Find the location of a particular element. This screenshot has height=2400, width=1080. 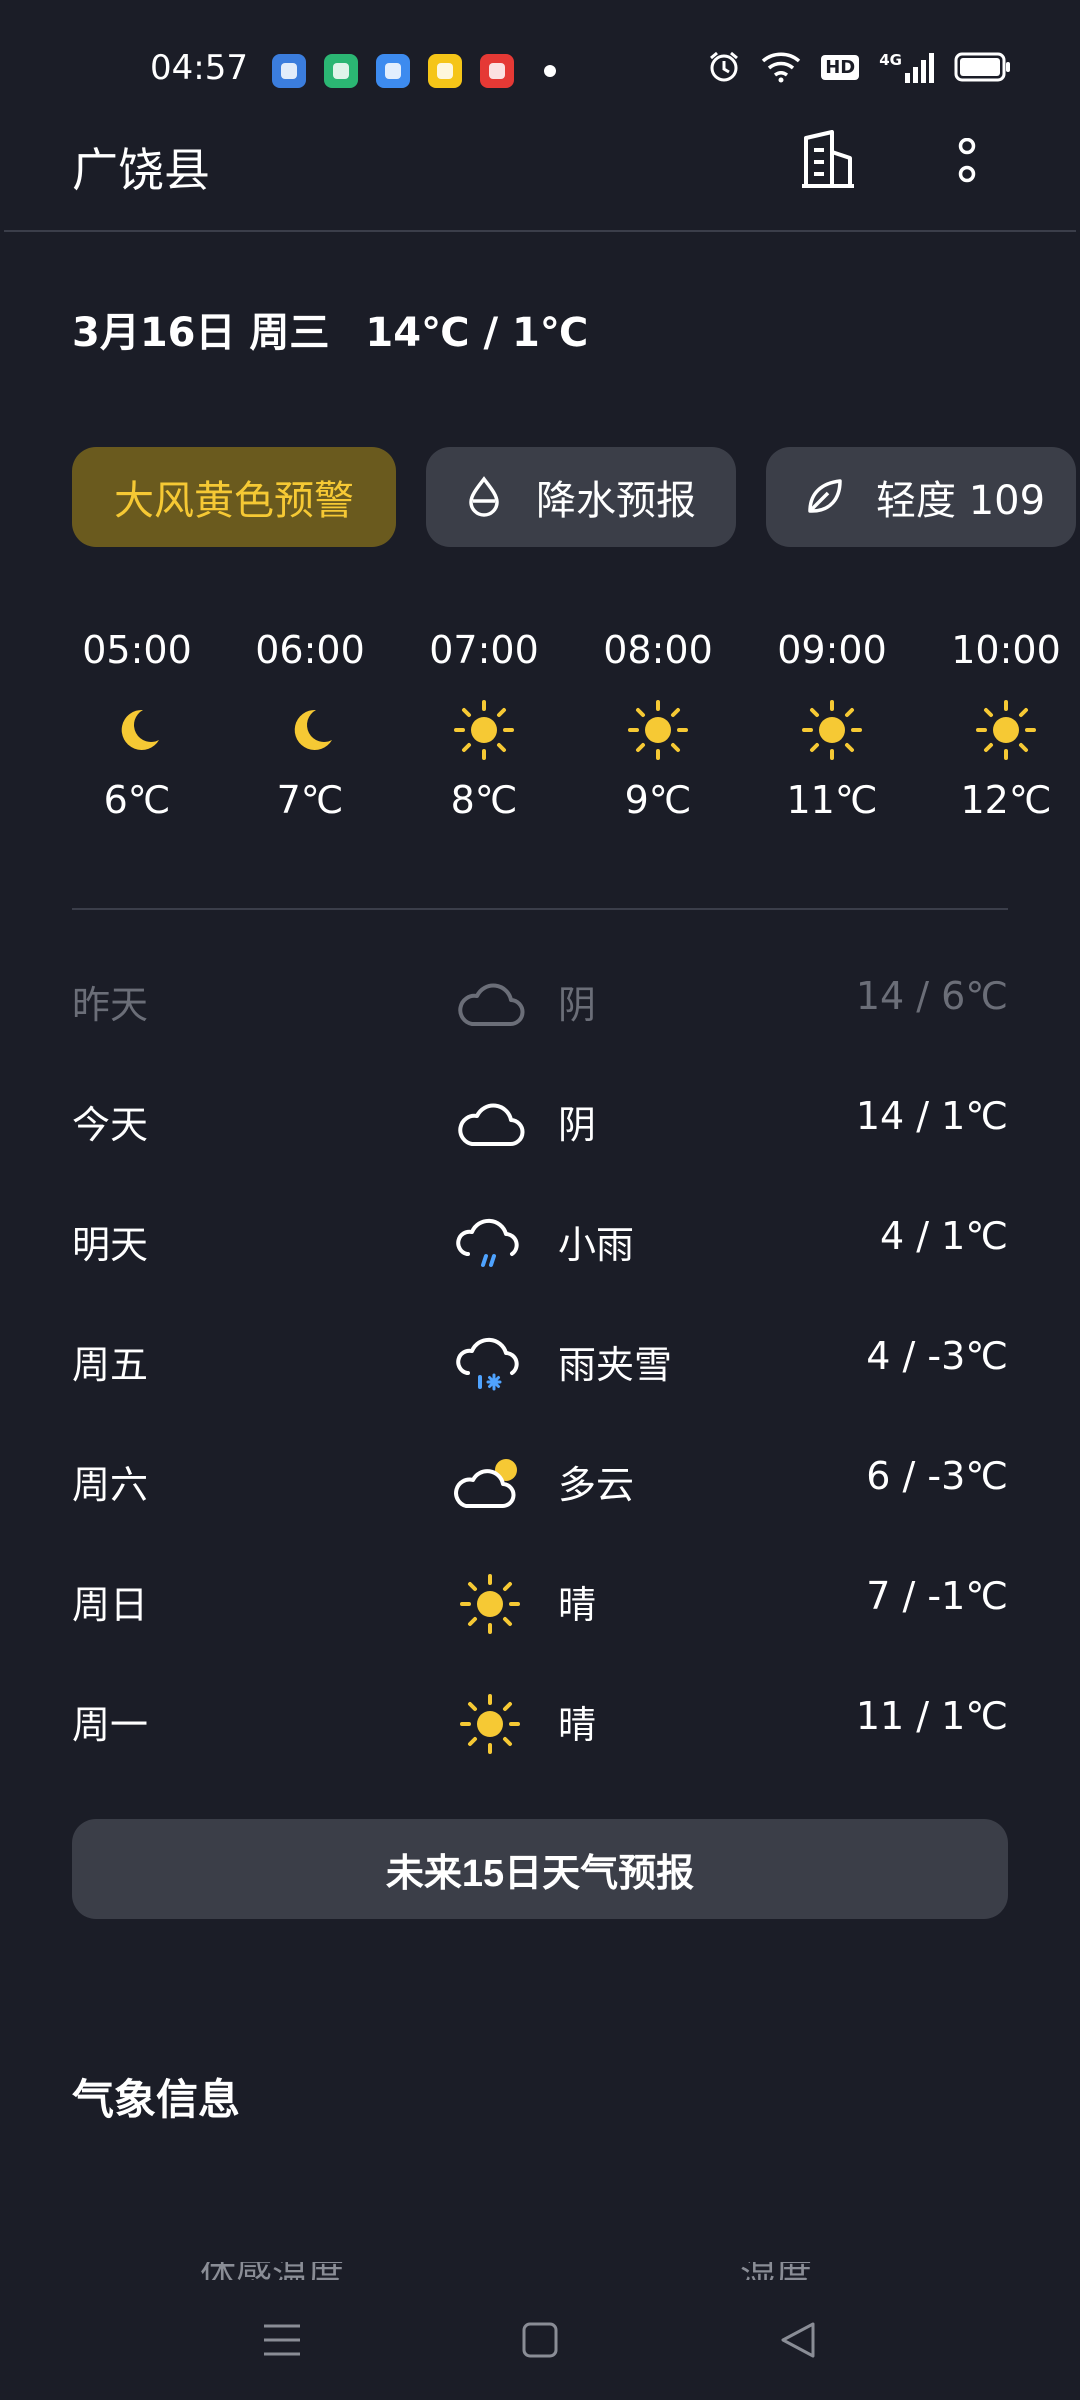

partly-cloudy-icon is located at coordinates (490, 1484).